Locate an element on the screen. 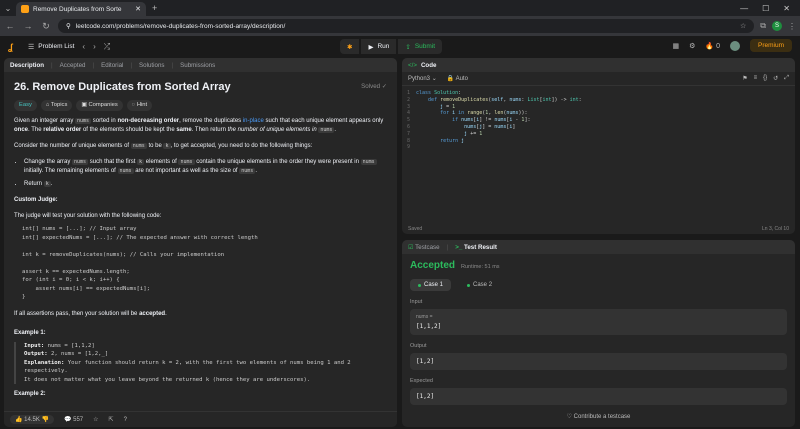 This screenshot has height=429, width=800. browser-tab-bar: ⌄ Remove Duplicates from Sorte ✕ + — ☐ ✕ is located at coordinates (400, 8).